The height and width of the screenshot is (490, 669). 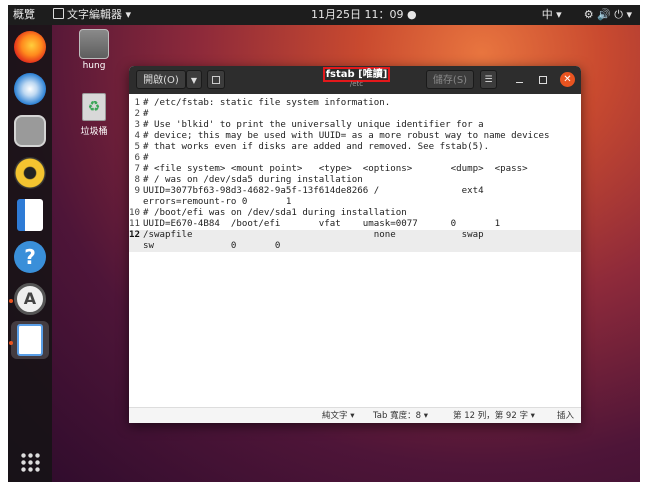 What do you see at coordinates (253, 180) in the screenshot?
I see `line-text: # / was on /dev/sda5 during installation` at bounding box center [253, 180].